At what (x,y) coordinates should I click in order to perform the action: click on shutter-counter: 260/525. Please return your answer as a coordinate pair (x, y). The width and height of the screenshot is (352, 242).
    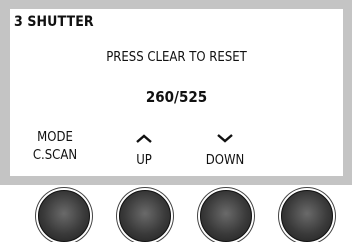
    Looking at the image, I should click on (176, 97).